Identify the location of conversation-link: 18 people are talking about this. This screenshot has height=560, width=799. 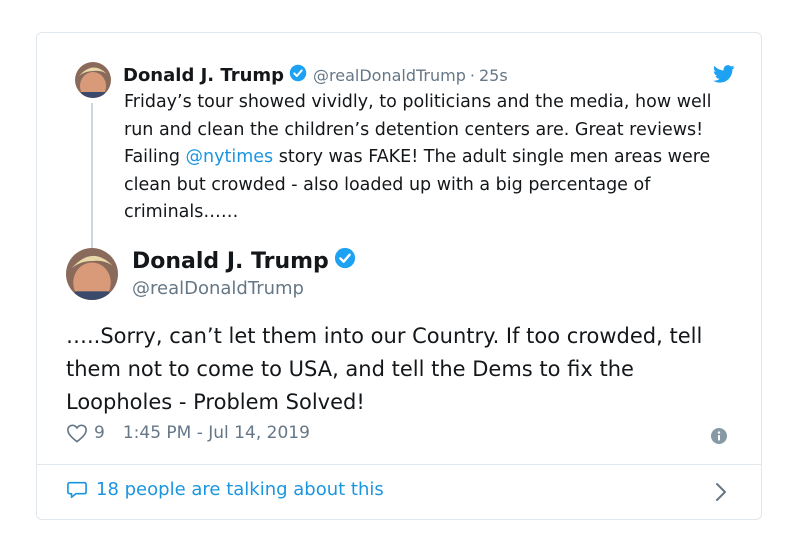
(225, 489).